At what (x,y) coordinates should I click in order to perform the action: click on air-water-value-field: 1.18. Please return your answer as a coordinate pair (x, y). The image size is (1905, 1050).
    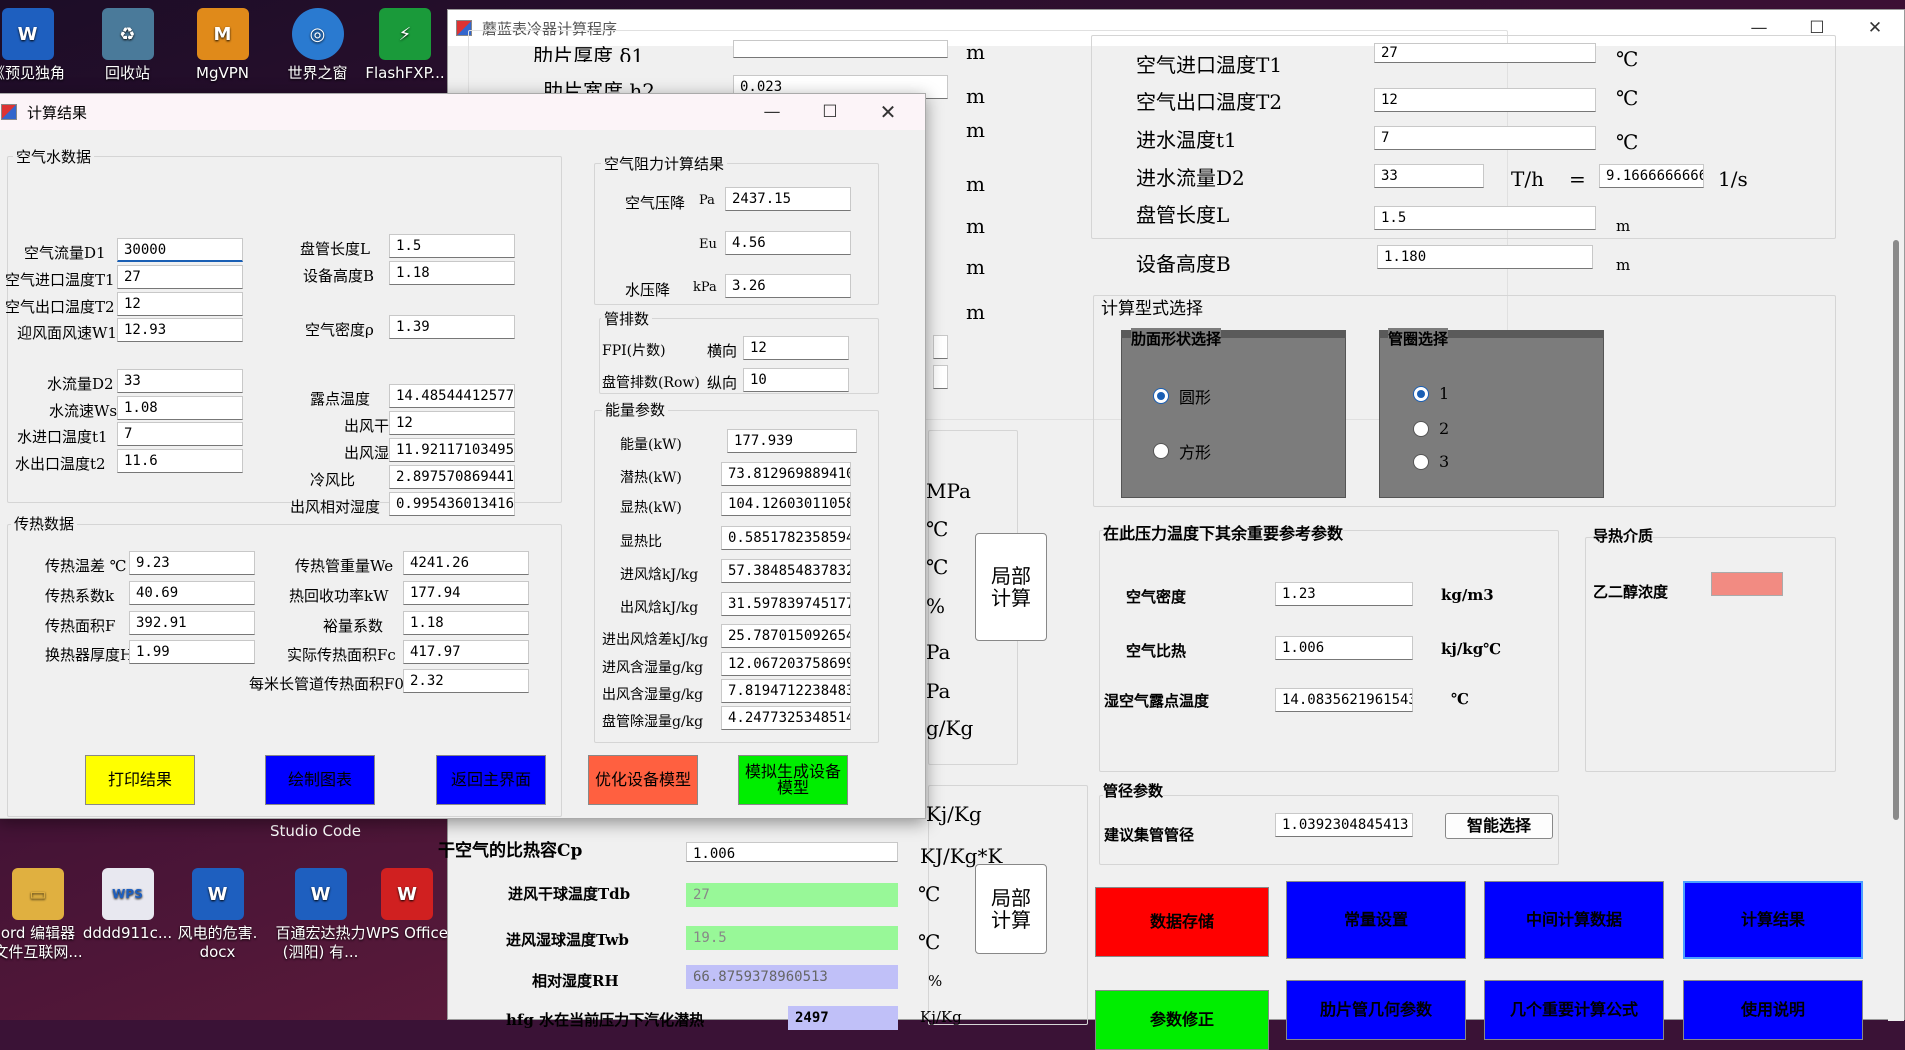
    Looking at the image, I should click on (452, 273).